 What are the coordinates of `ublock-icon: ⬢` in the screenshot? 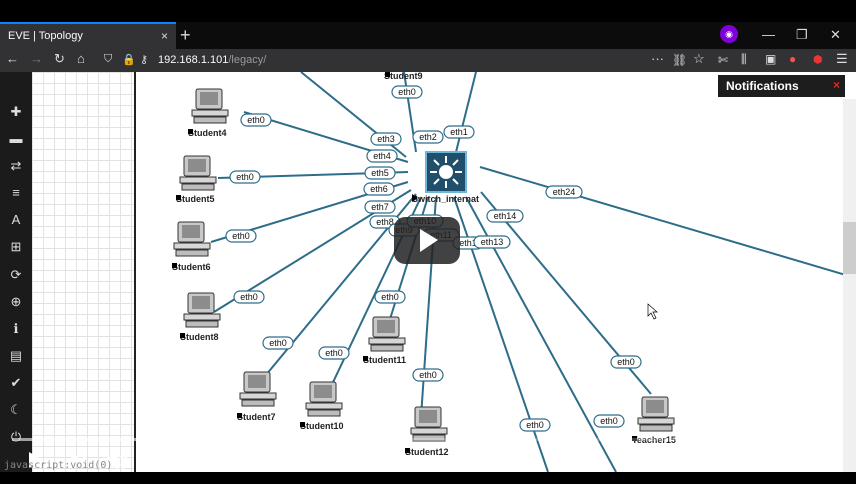 It's located at (818, 59).